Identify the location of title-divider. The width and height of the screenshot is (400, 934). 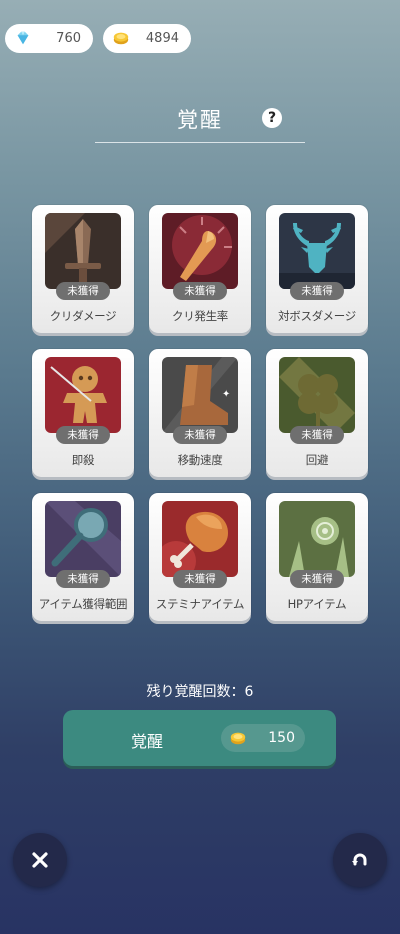
(200, 142).